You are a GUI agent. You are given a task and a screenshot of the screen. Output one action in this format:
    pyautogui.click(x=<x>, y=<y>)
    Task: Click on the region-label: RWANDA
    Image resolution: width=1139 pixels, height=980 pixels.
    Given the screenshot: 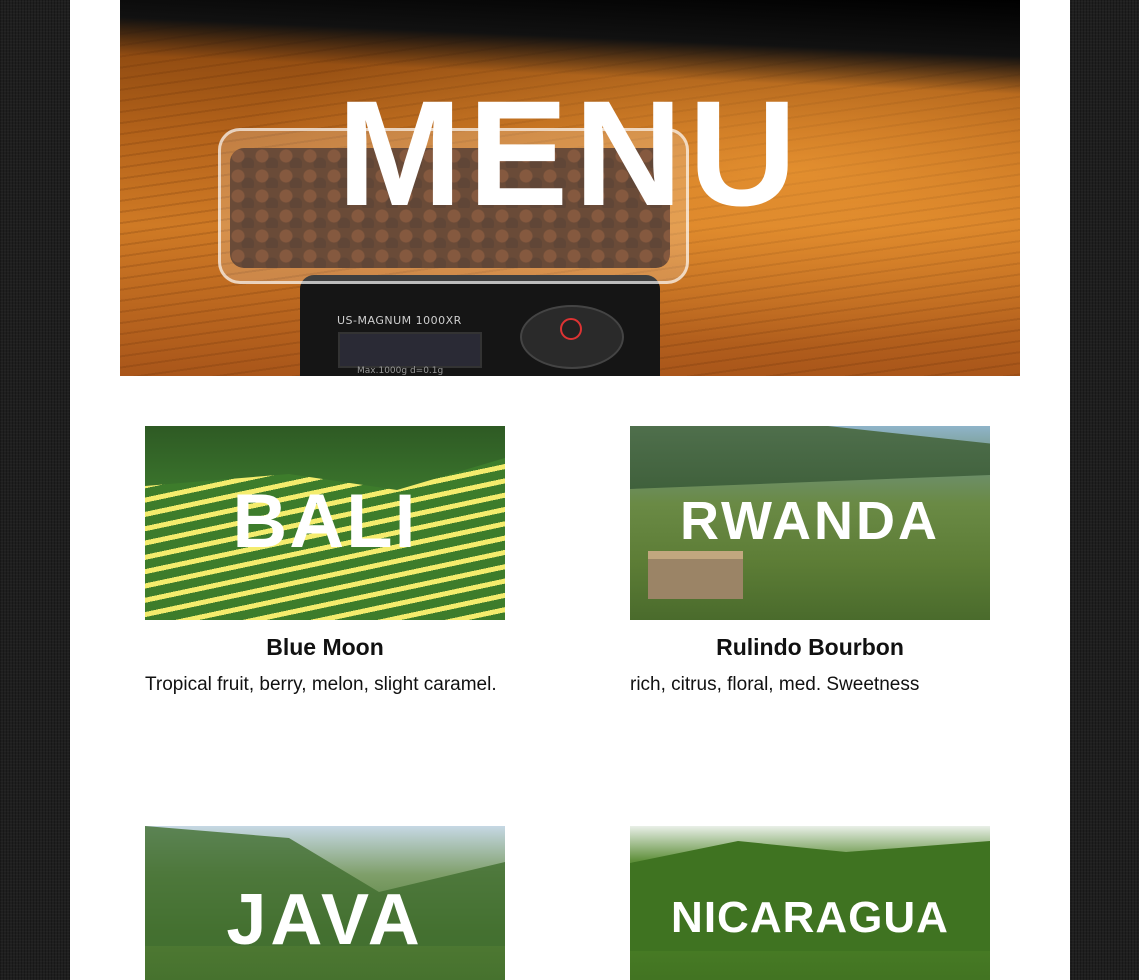 What is the action you would take?
    pyautogui.click(x=810, y=521)
    